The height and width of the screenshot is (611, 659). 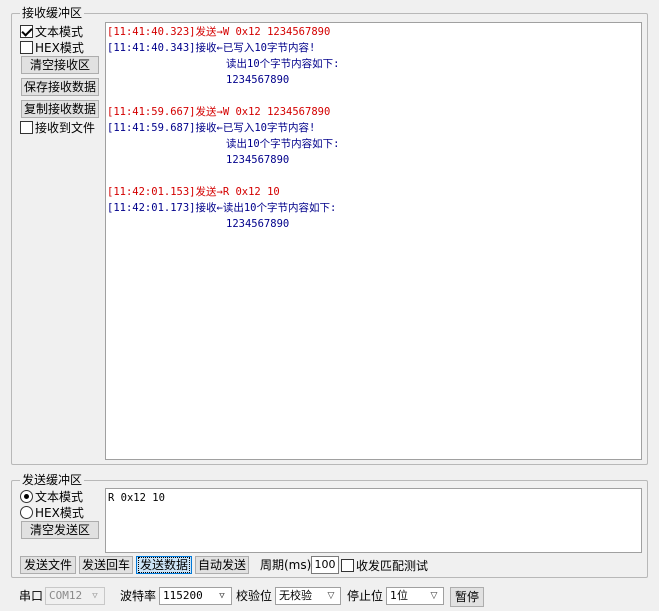 I want to click on send-hex-mode-radio: HEX模式, so click(x=52, y=512).